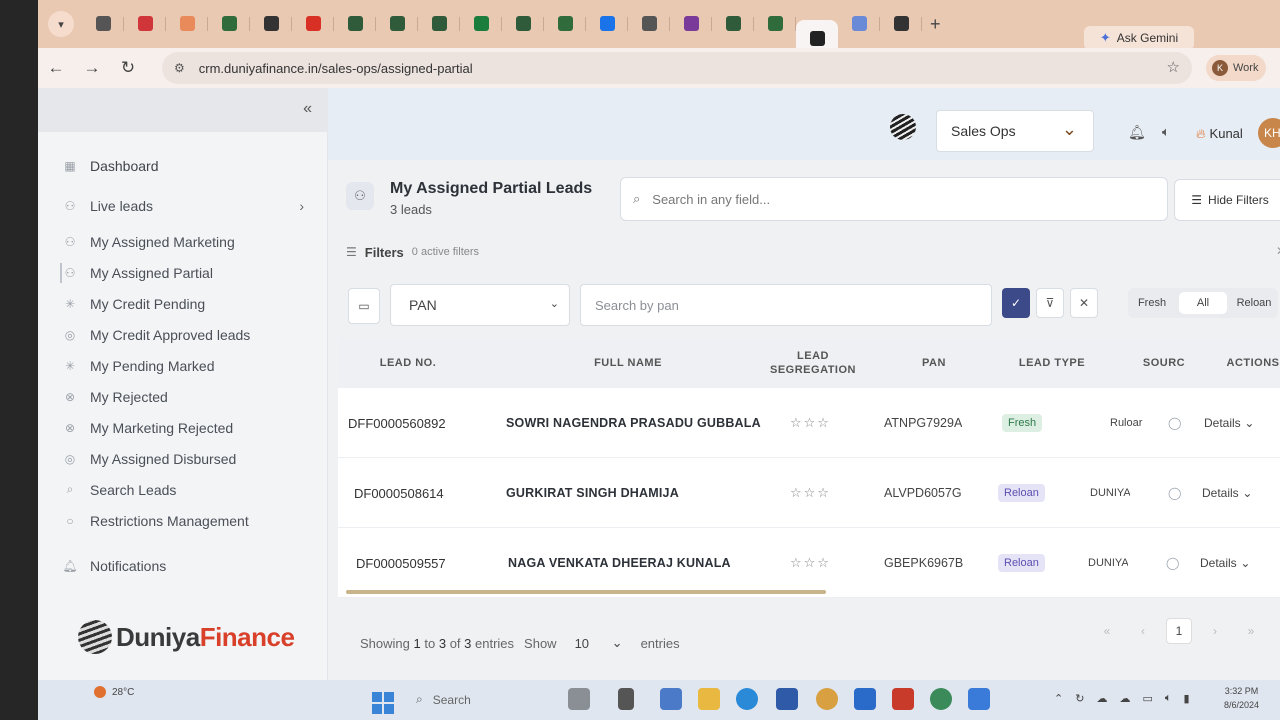 Image resolution: width=1280 pixels, height=720 pixels. I want to click on sidebar-item-assigned-disbursed: ◎ My Assigned Disbursed, so click(187, 458).